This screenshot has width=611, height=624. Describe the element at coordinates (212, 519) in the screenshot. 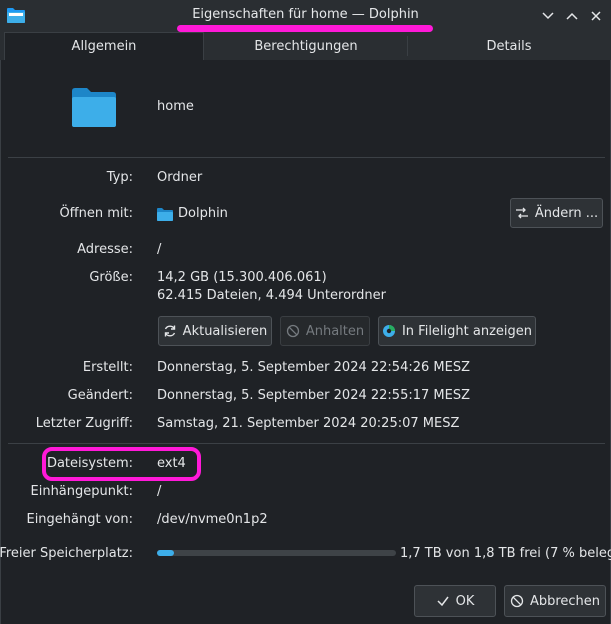

I see `mounted-on-value: /dev/nvme0n1p2` at that location.